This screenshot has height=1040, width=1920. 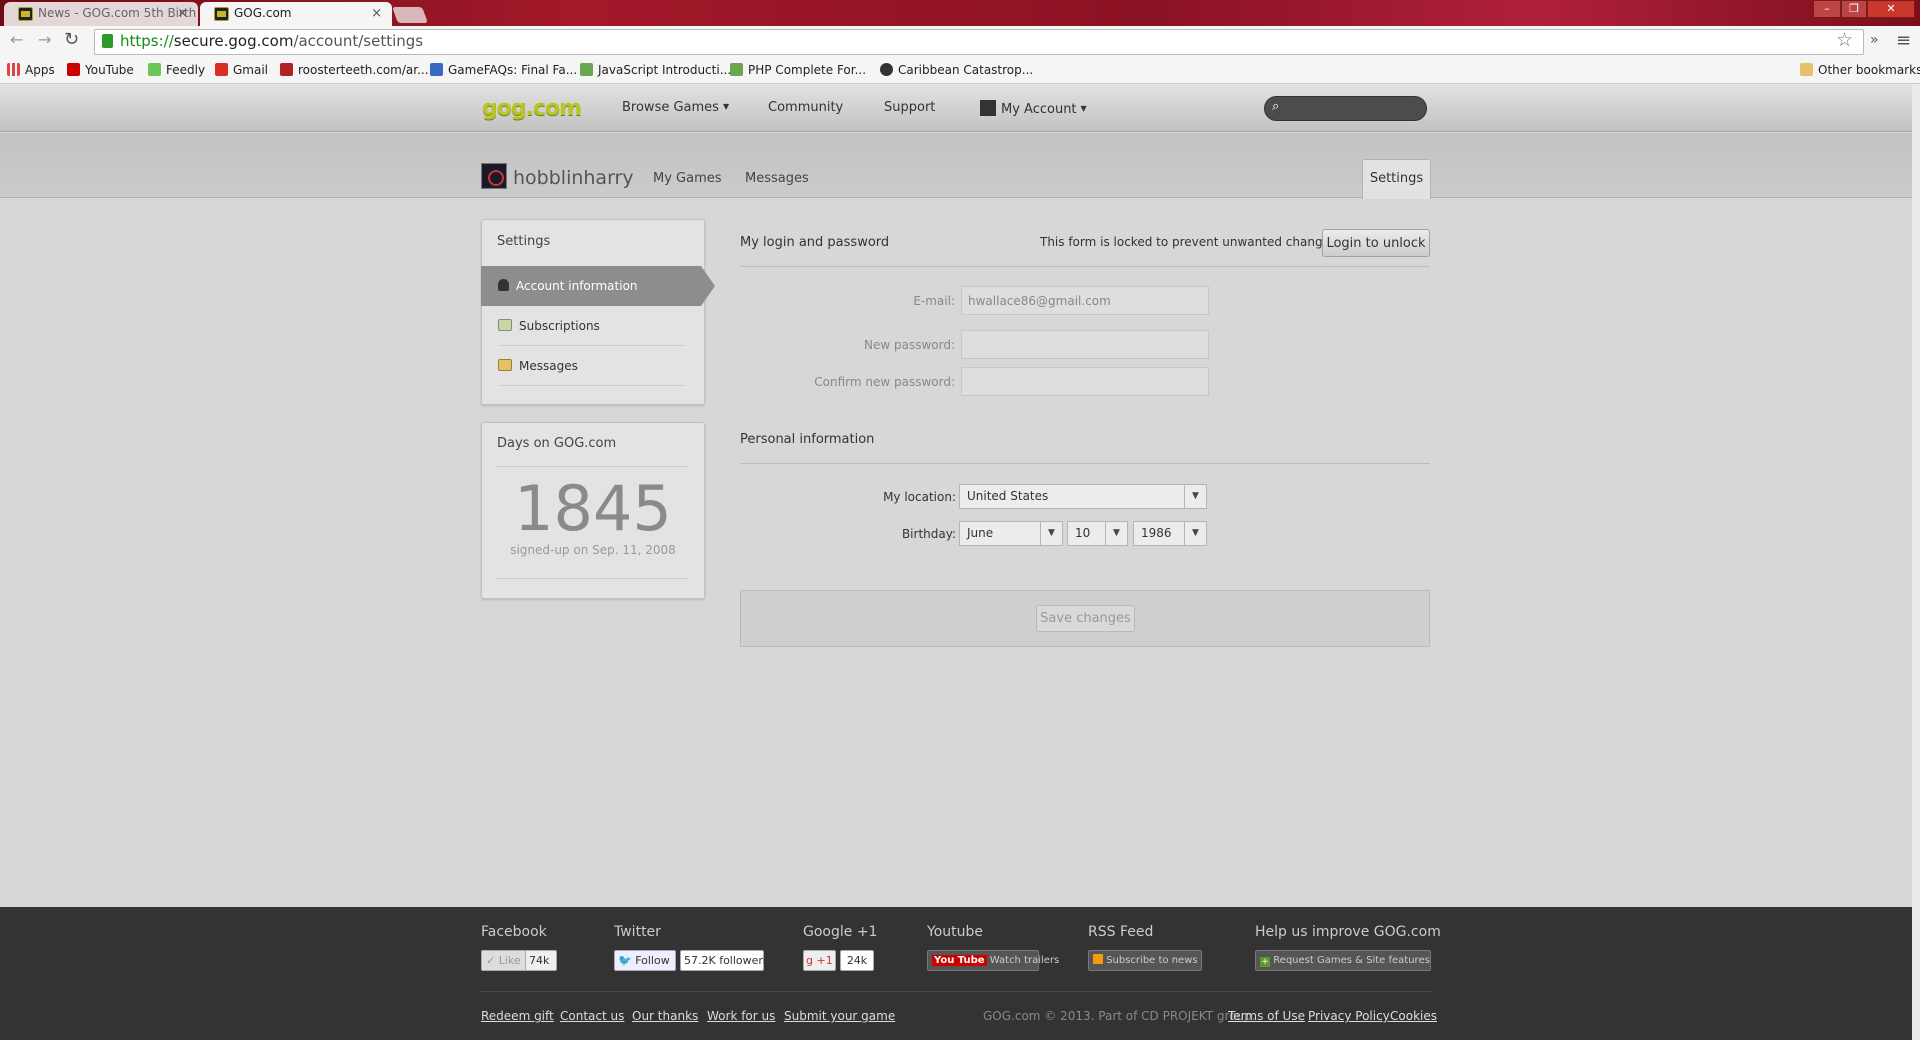 I want to click on extensions-chevron-icon: », so click(x=1874, y=40).